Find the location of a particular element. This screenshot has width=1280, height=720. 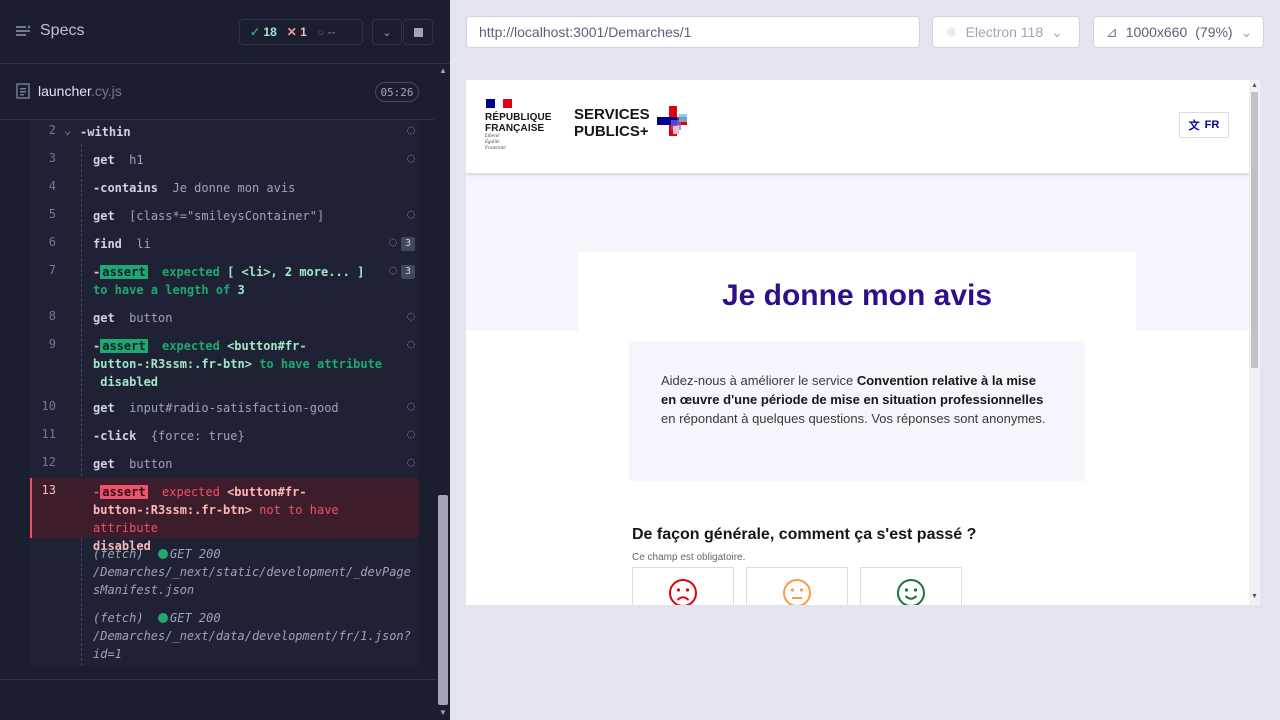

specs-toggle: Specs is located at coordinates (50, 31).